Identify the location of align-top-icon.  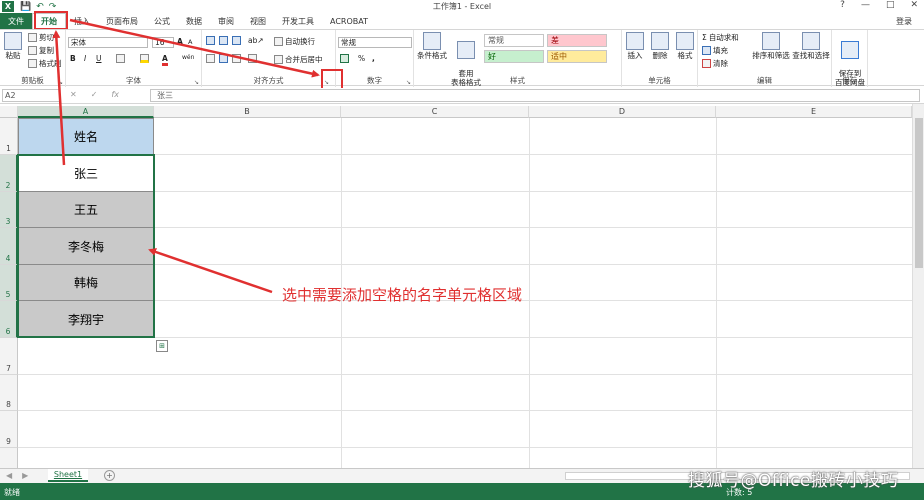
(210, 40).